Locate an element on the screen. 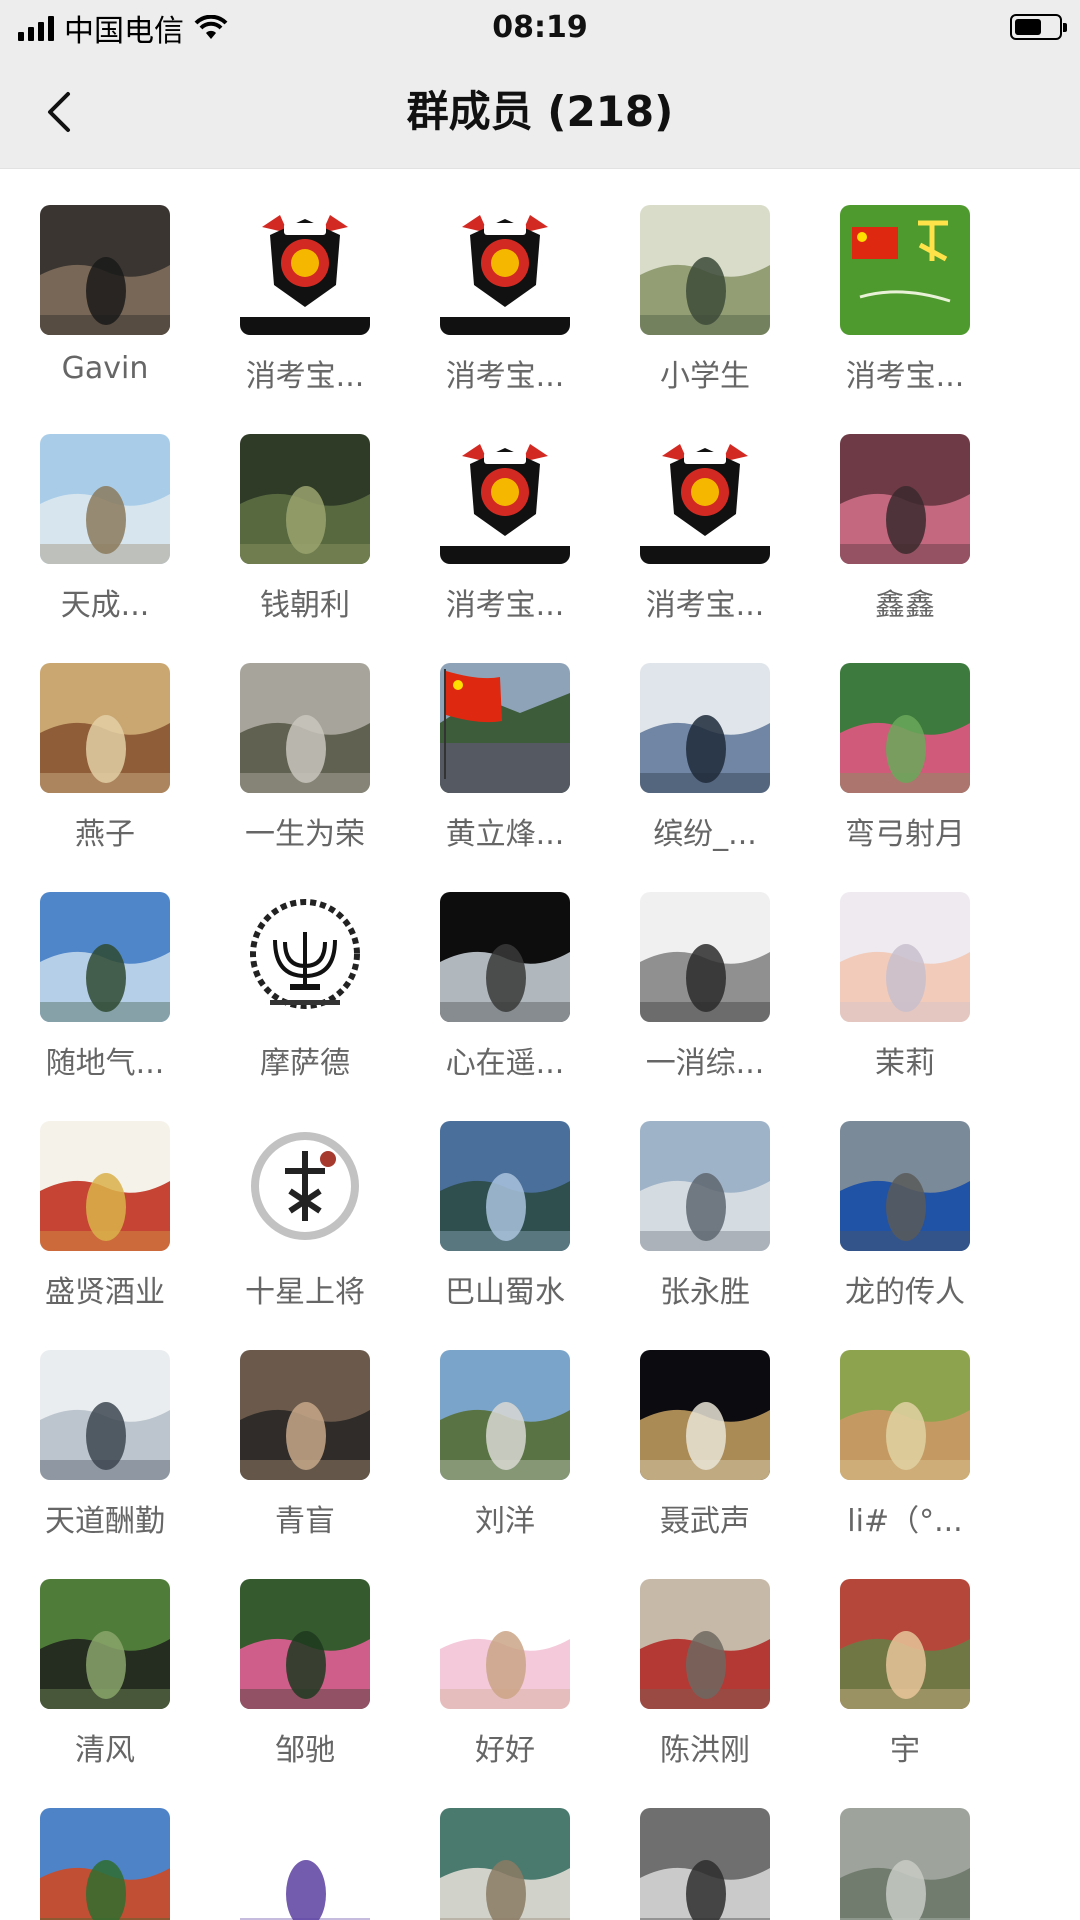 This screenshot has width=1080, height=1920. member-item: 茉莉 is located at coordinates (905, 987).